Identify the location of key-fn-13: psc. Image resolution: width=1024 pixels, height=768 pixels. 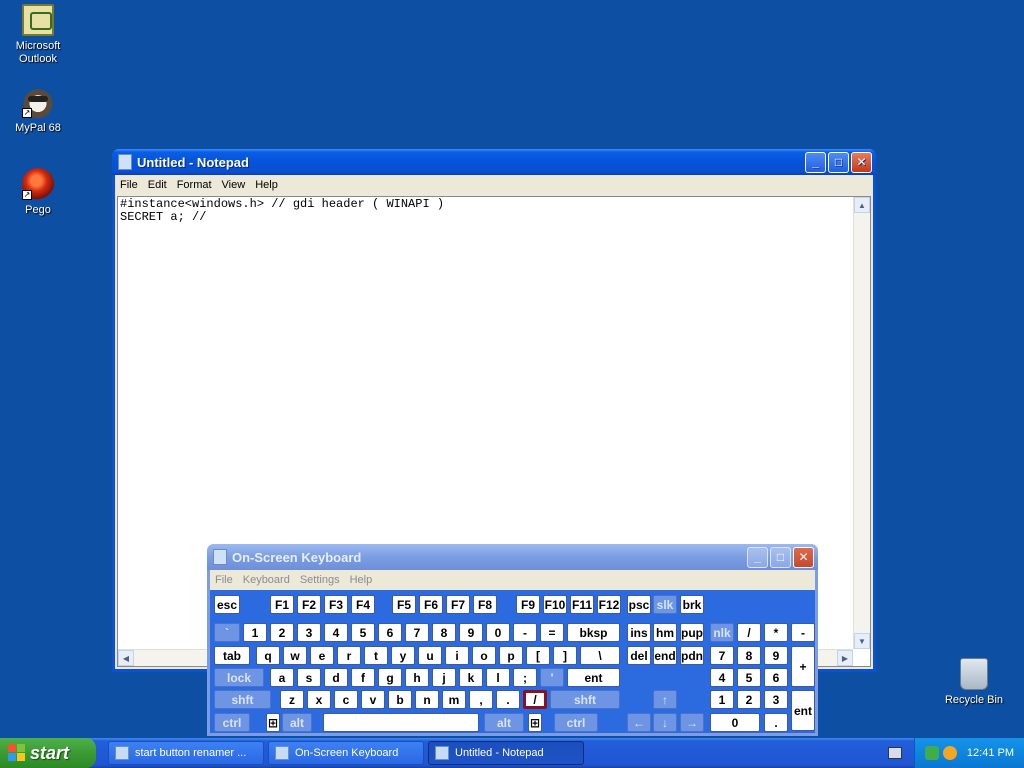
(639, 604).